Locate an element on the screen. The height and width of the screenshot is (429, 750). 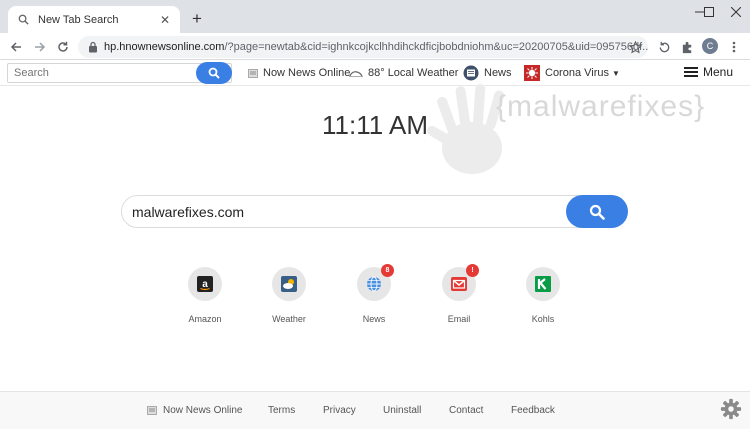
back-button is located at coordinates (16, 47).